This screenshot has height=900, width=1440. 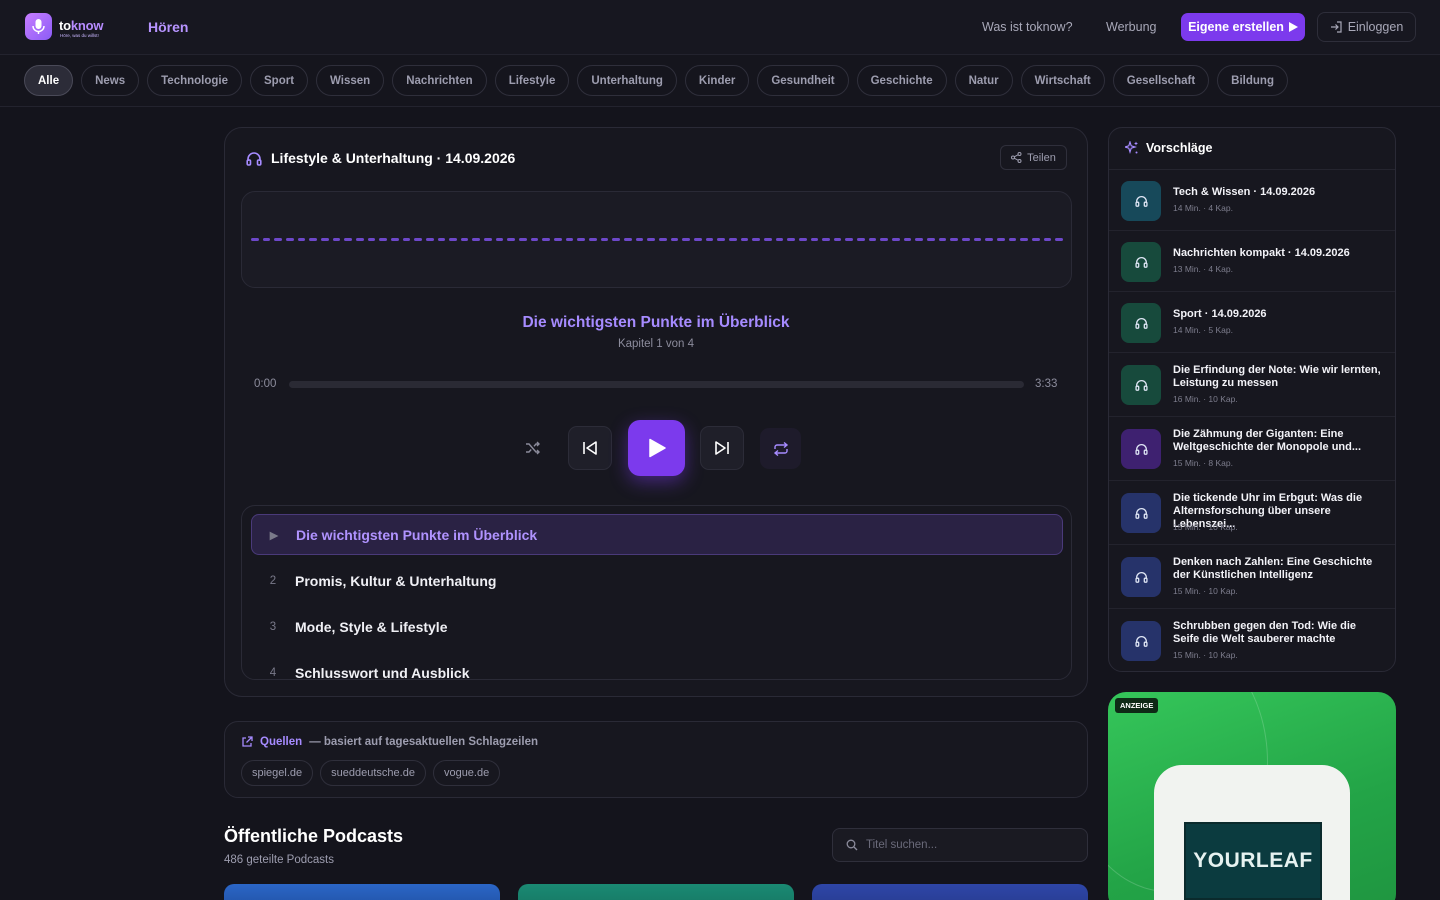 What do you see at coordinates (1027, 27) in the screenshot?
I see `nav-was-ist-toknow: Was ist toknow?` at bounding box center [1027, 27].